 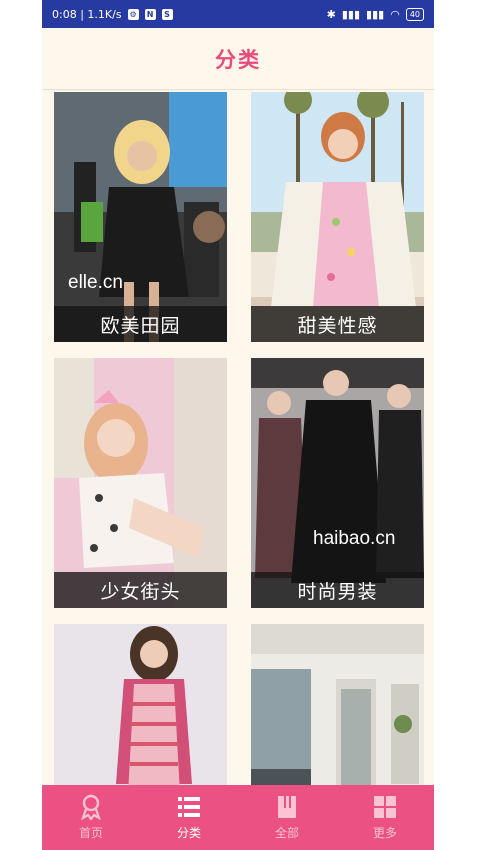 What do you see at coordinates (91, 807) in the screenshot?
I see `ribbon-icon` at bounding box center [91, 807].